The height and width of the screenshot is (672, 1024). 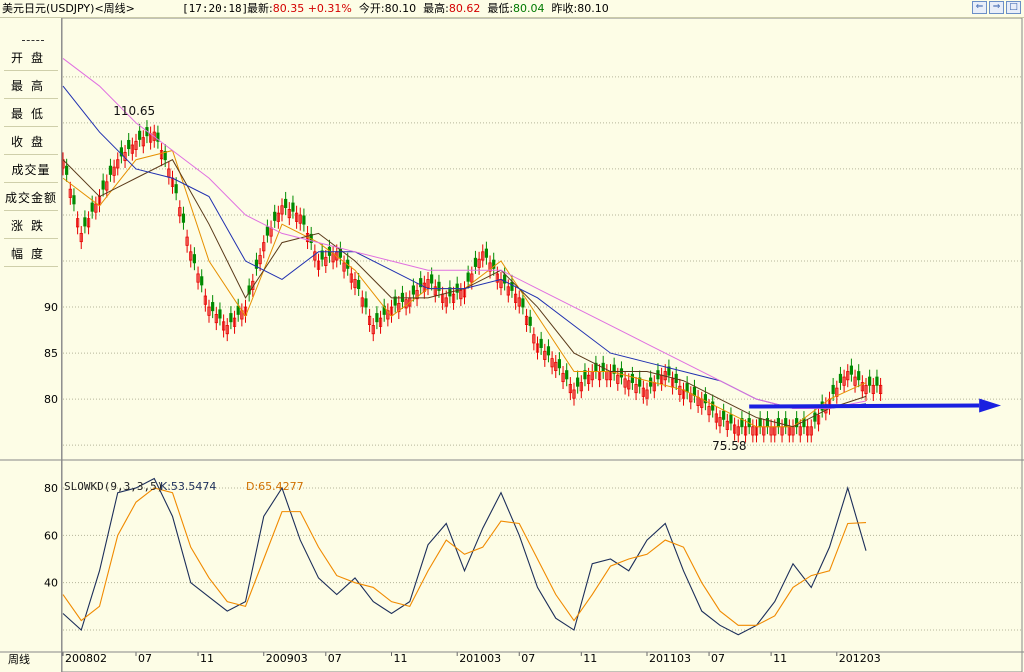 I want to click on chart-title: 美元日元(USDJPY)<周线>, so click(x=68, y=8).